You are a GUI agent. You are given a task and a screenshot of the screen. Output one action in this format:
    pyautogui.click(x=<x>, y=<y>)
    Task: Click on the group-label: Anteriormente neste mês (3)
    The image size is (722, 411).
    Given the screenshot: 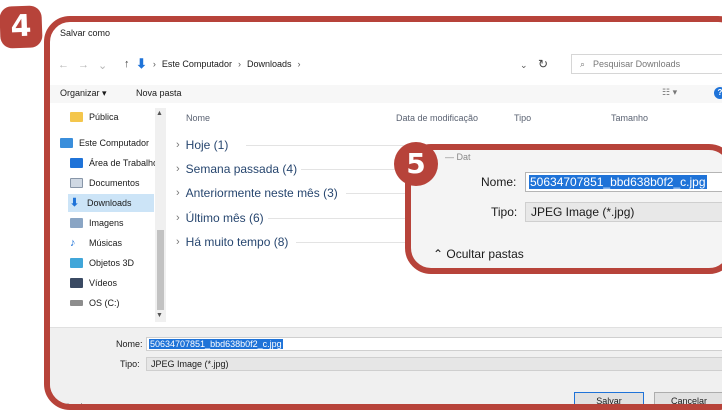 What is the action you would take?
    pyautogui.click(x=261, y=193)
    